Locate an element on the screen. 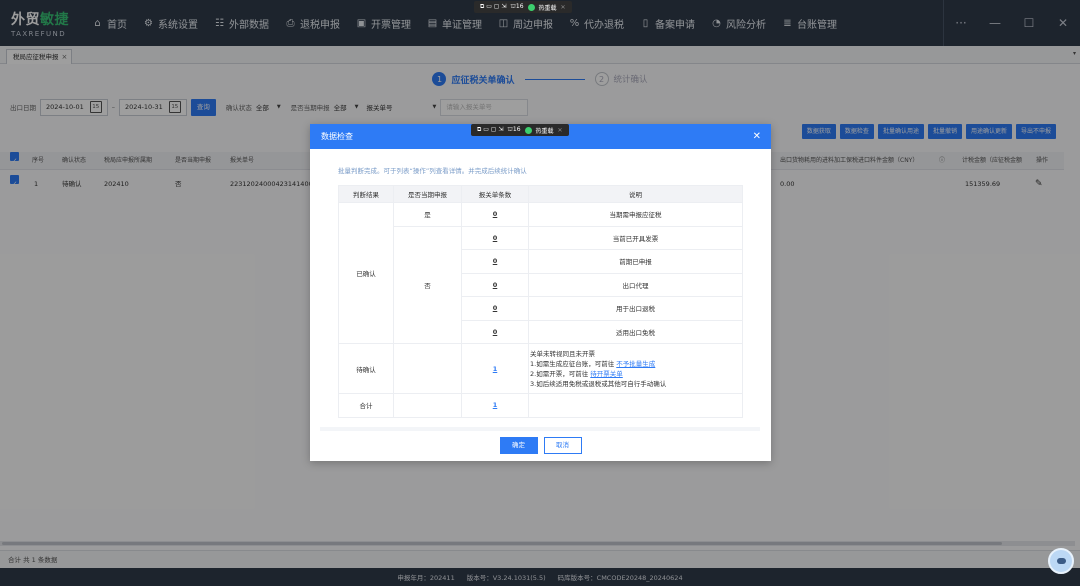  cell-desc: 用于出口退税 is located at coordinates (635, 308).